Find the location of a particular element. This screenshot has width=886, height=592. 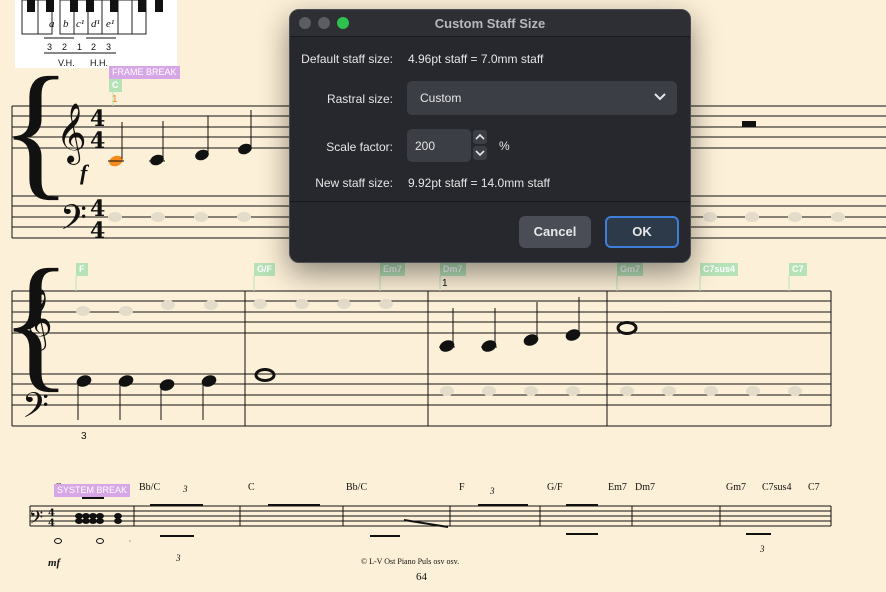

rastral-size-select: Custom is located at coordinates (542, 98).